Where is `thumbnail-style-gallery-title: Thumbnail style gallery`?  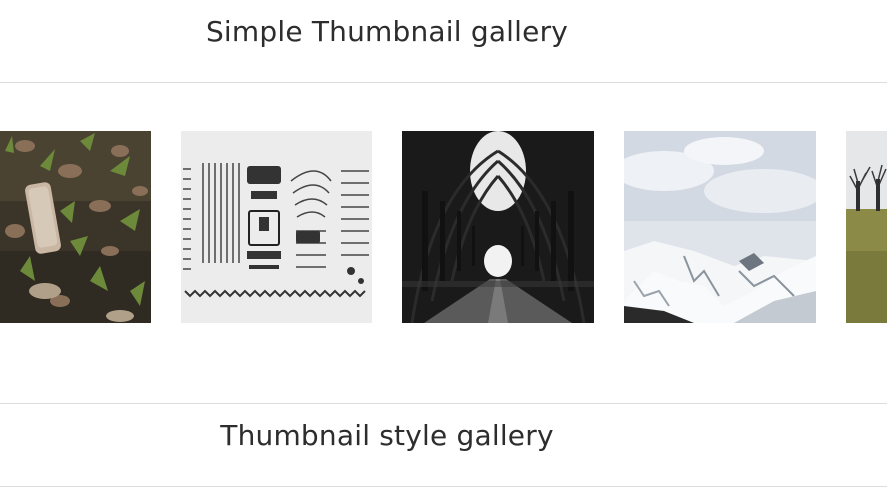 thumbnail-style-gallery-title: Thumbnail style gallery is located at coordinates (387, 435).